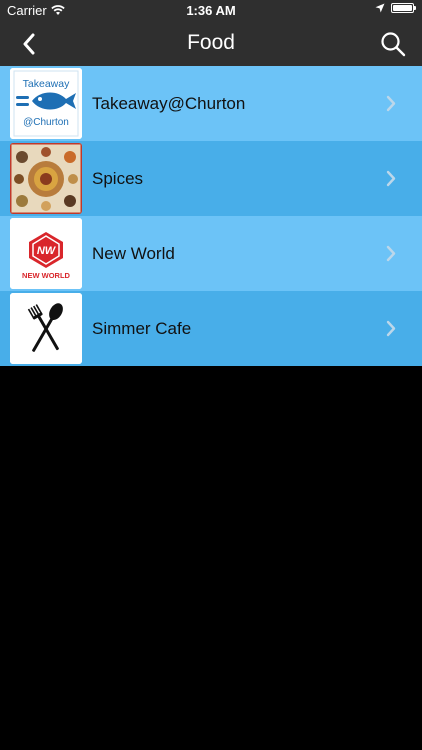 The image size is (422, 750). I want to click on page-title: Food, so click(211, 42).